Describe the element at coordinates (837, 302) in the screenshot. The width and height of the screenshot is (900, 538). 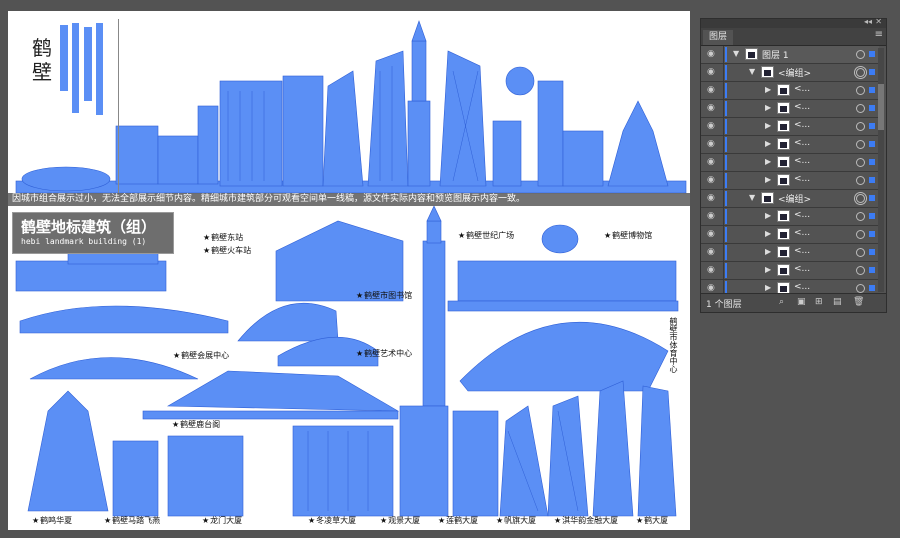
I see `new-layer-icon: ▤` at that location.